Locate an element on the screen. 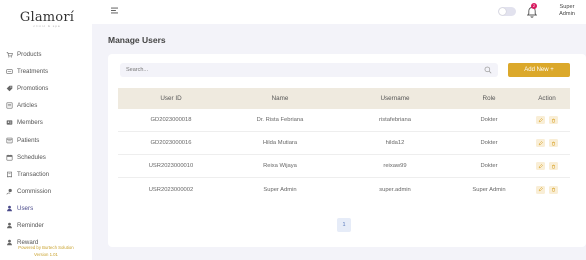  patient-icon is located at coordinates (9, 140).